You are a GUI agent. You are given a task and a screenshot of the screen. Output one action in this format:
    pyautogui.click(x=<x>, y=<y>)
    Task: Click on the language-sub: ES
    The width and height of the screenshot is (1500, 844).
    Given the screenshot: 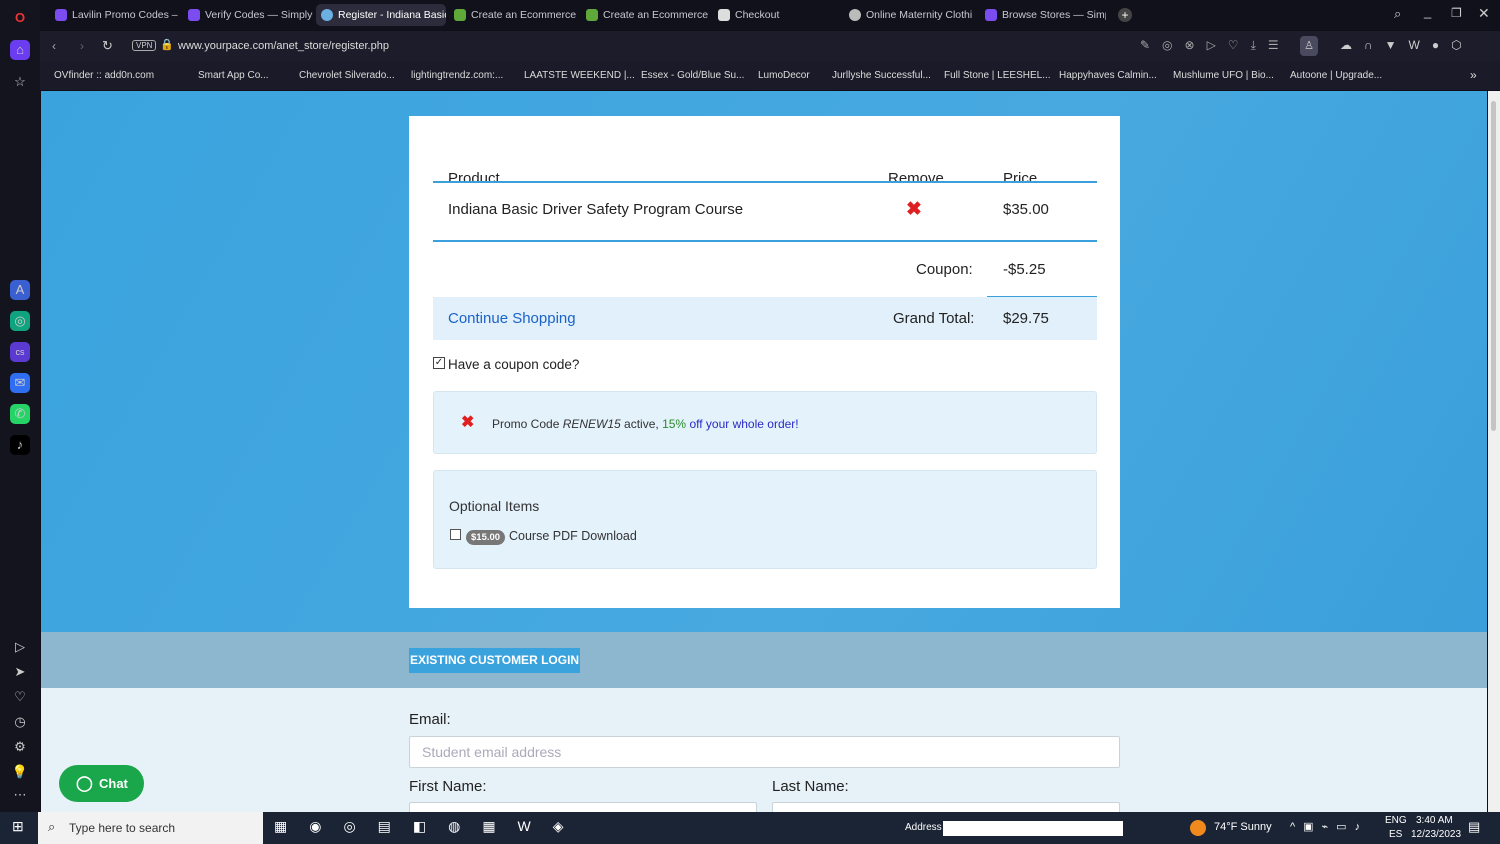 What is the action you would take?
    pyautogui.click(x=1395, y=834)
    